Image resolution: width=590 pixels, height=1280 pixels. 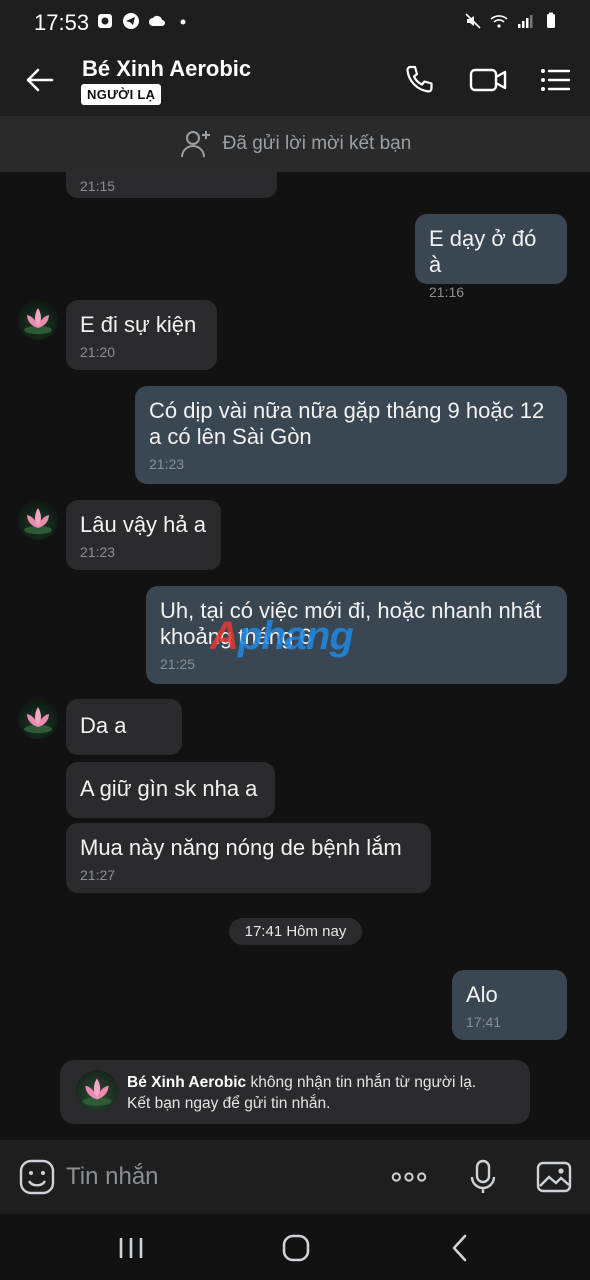 I want to click on notice-contact-name: Bé Xinh Aerobic, so click(x=186, y=1082).